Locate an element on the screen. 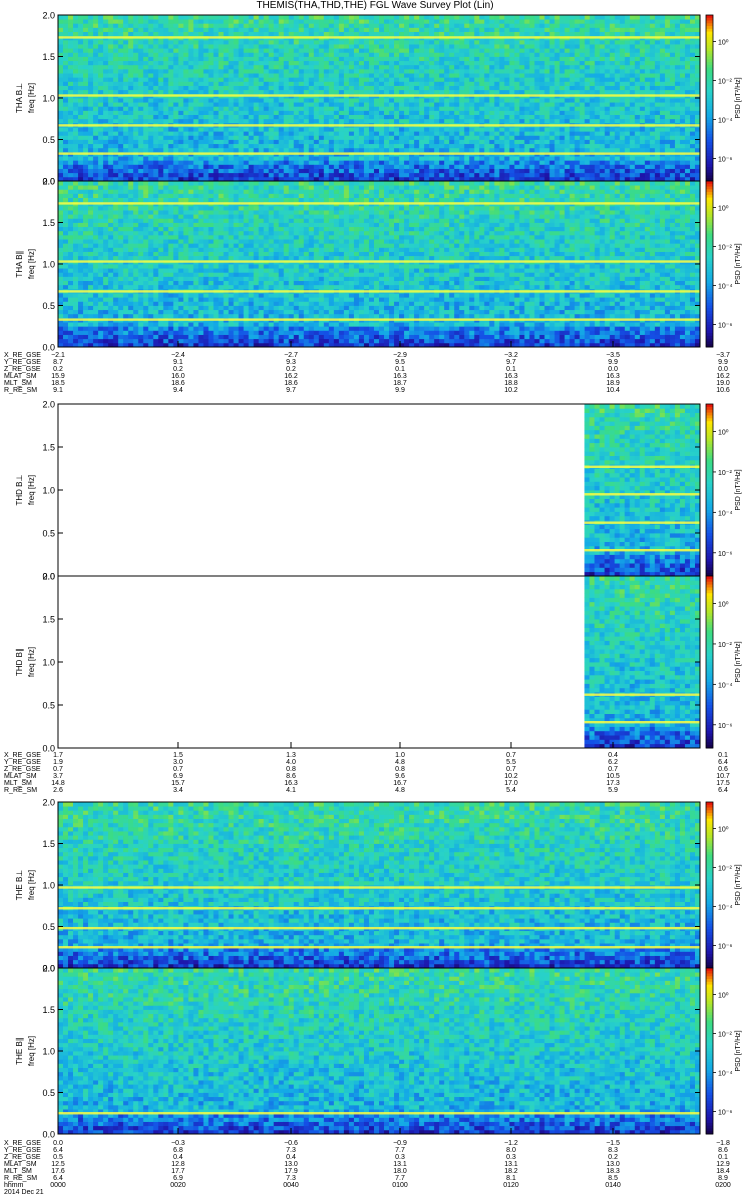  ephemeris-value: 9.9 is located at coordinates (400, 390).